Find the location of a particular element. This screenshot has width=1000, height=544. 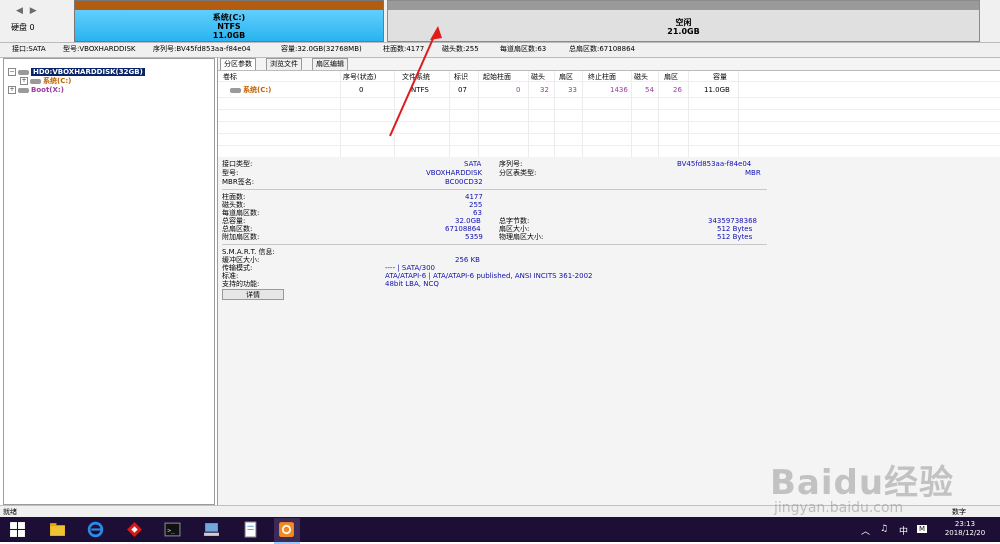

col-end-sector: 扇区 is located at coordinates (671, 77).